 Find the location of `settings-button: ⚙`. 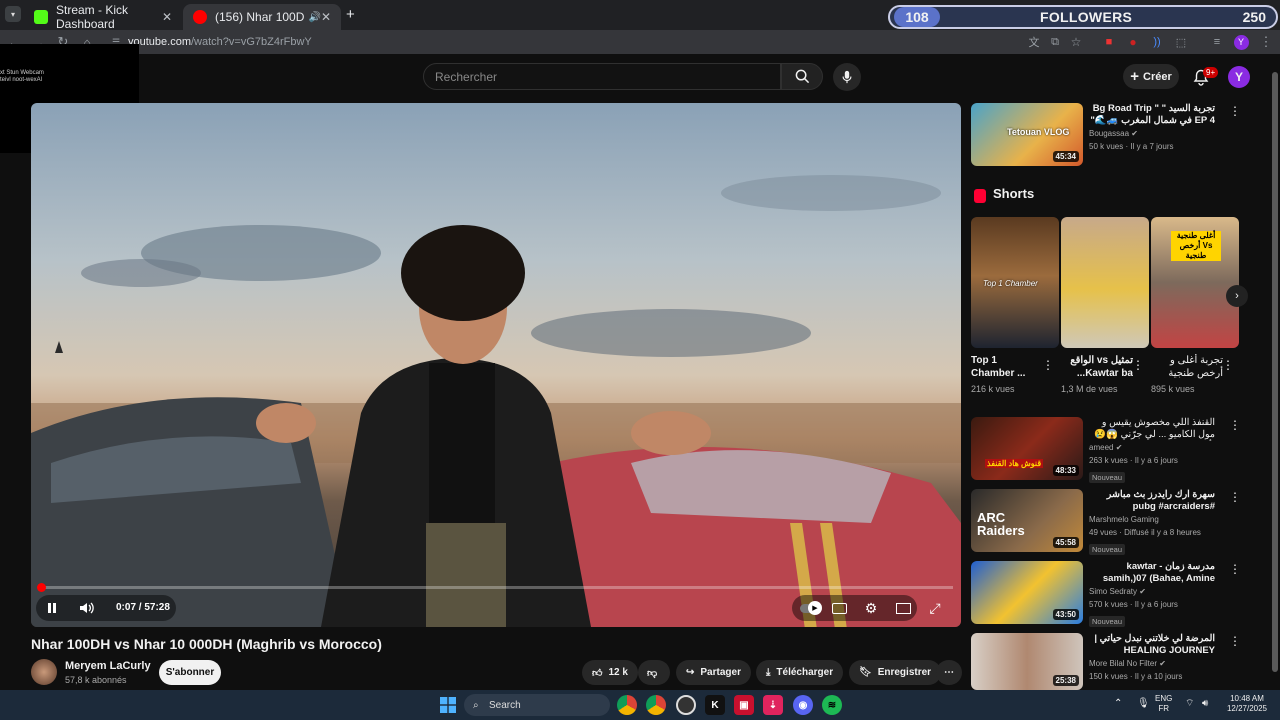

settings-button: ⚙ is located at coordinates (871, 608).